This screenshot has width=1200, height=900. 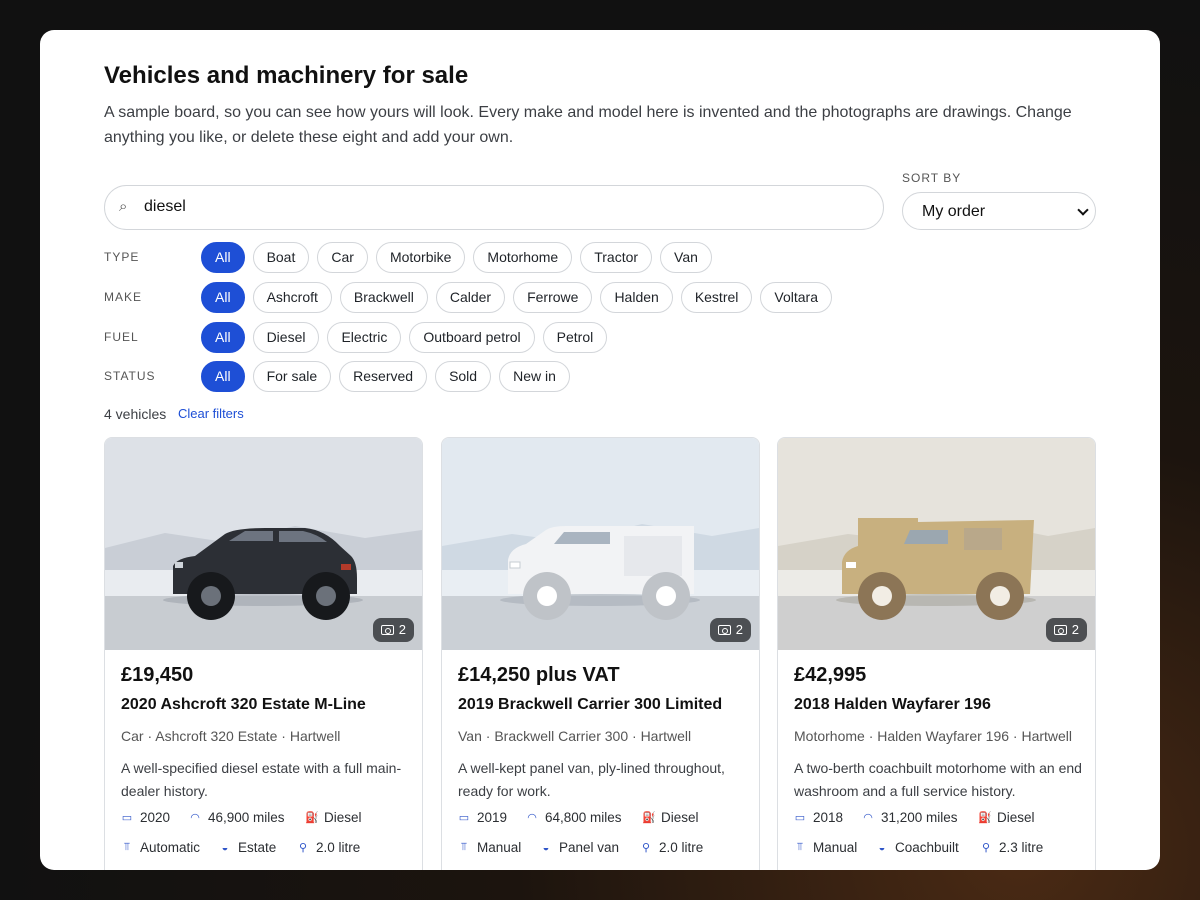 What do you see at coordinates (919, 817) in the screenshot?
I see `spec-mileage: 31,200 miles` at bounding box center [919, 817].